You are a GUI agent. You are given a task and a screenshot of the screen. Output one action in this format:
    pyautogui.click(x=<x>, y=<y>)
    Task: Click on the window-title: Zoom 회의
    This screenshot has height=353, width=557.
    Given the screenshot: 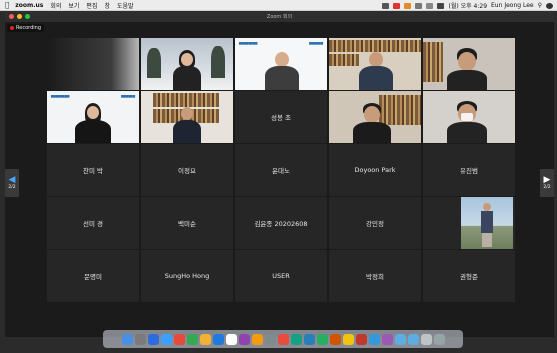 What is the action you would take?
    pyautogui.click(x=279, y=17)
    